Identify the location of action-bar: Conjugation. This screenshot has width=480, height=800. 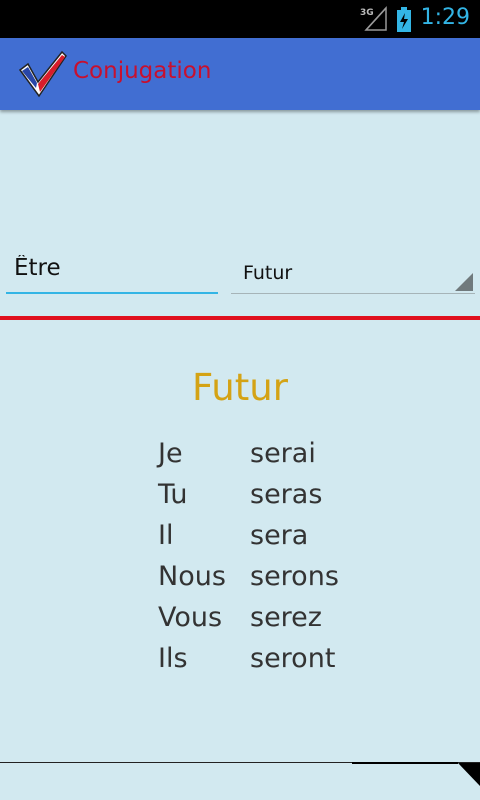
(240, 74).